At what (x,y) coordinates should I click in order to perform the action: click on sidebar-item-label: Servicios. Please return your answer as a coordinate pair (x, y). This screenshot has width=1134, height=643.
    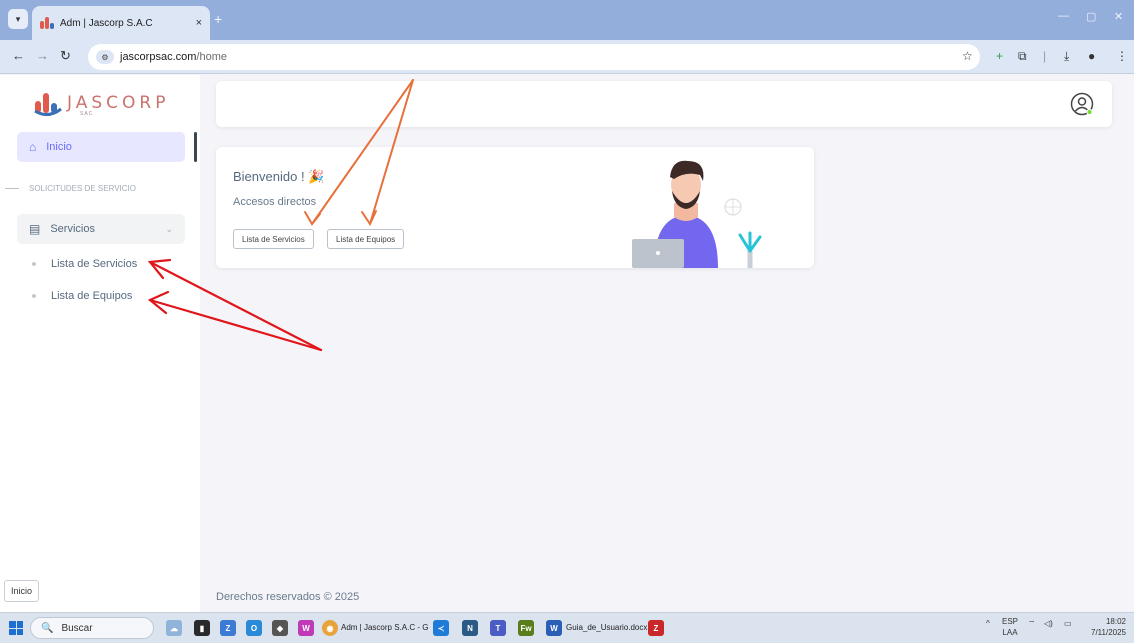
    Looking at the image, I should click on (72, 229).